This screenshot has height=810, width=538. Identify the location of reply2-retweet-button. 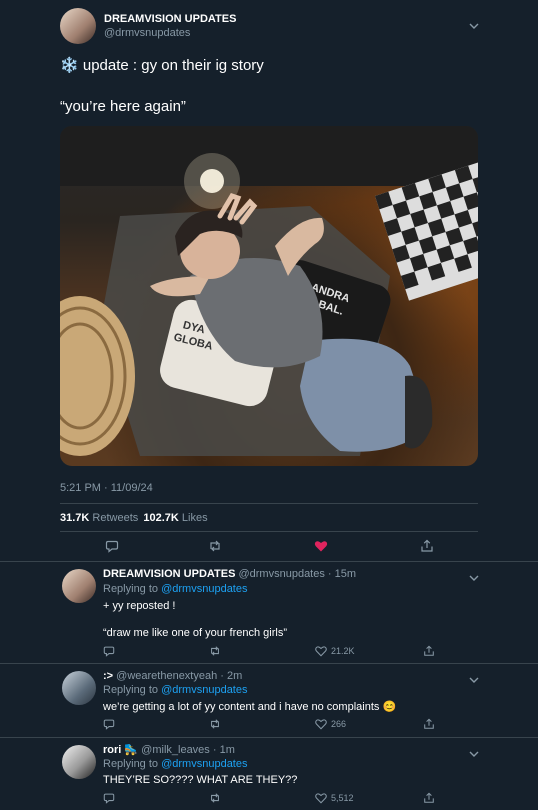
(215, 724).